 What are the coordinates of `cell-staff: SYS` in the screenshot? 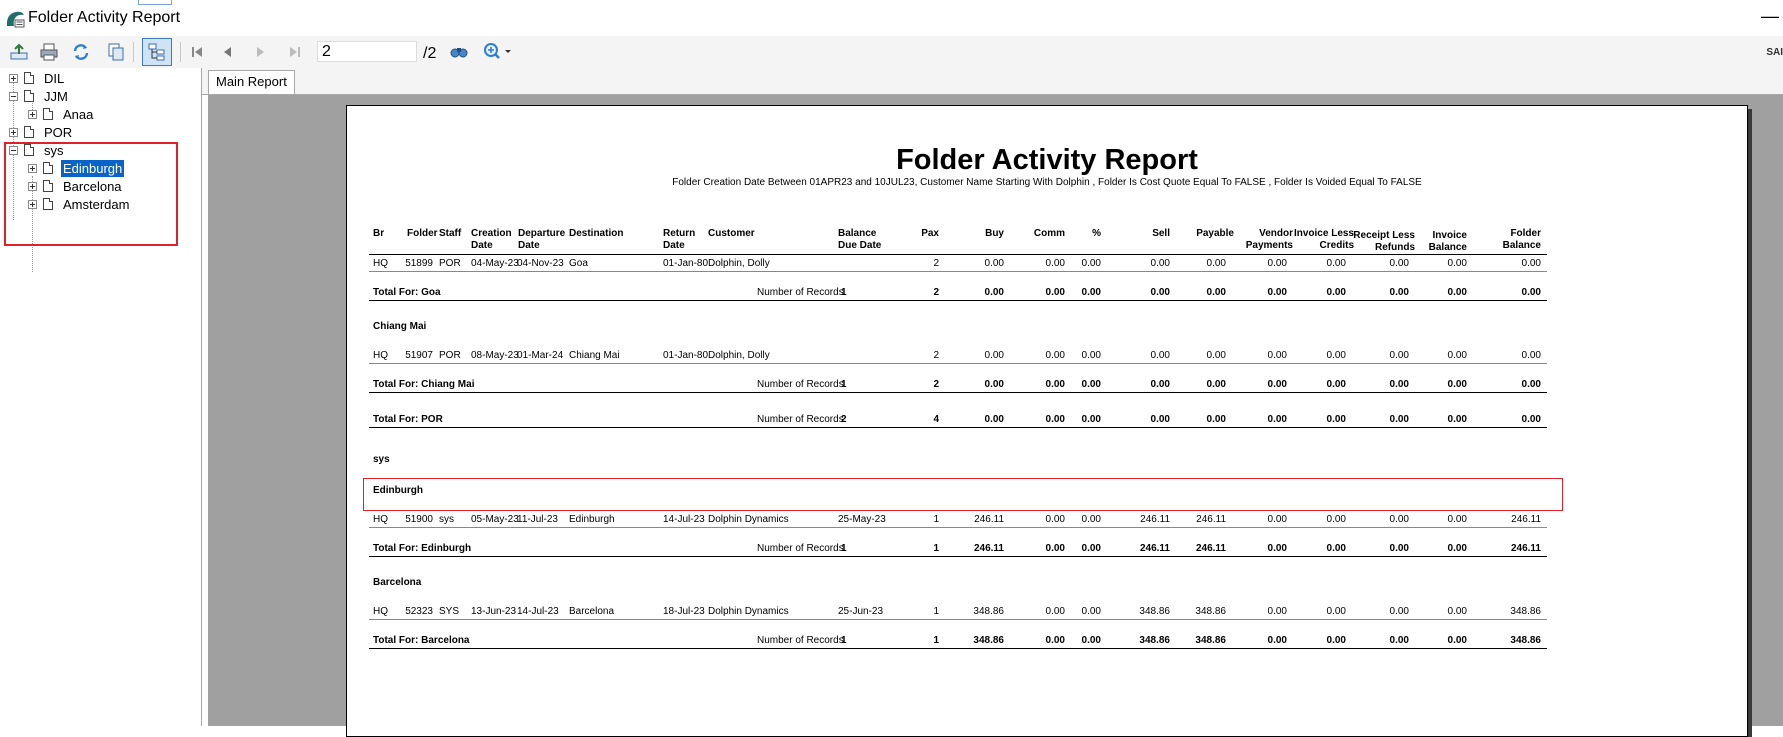 It's located at (449, 611).